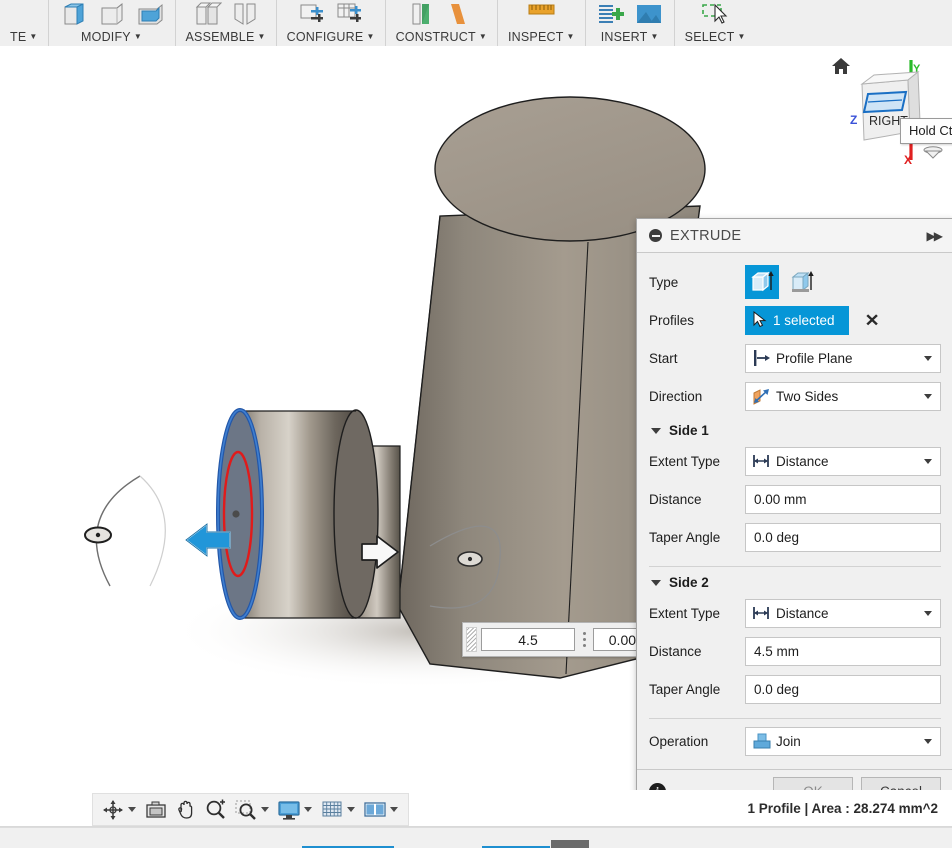 The image size is (952, 848). What do you see at coordinates (843, 461) in the screenshot?
I see `side1-extent-type-dropdown: Distance` at bounding box center [843, 461].